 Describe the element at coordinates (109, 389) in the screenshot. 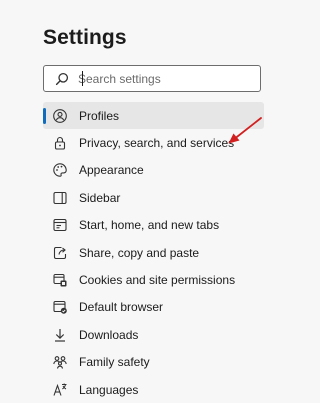

I see `sidebar-item-label: Languages` at that location.